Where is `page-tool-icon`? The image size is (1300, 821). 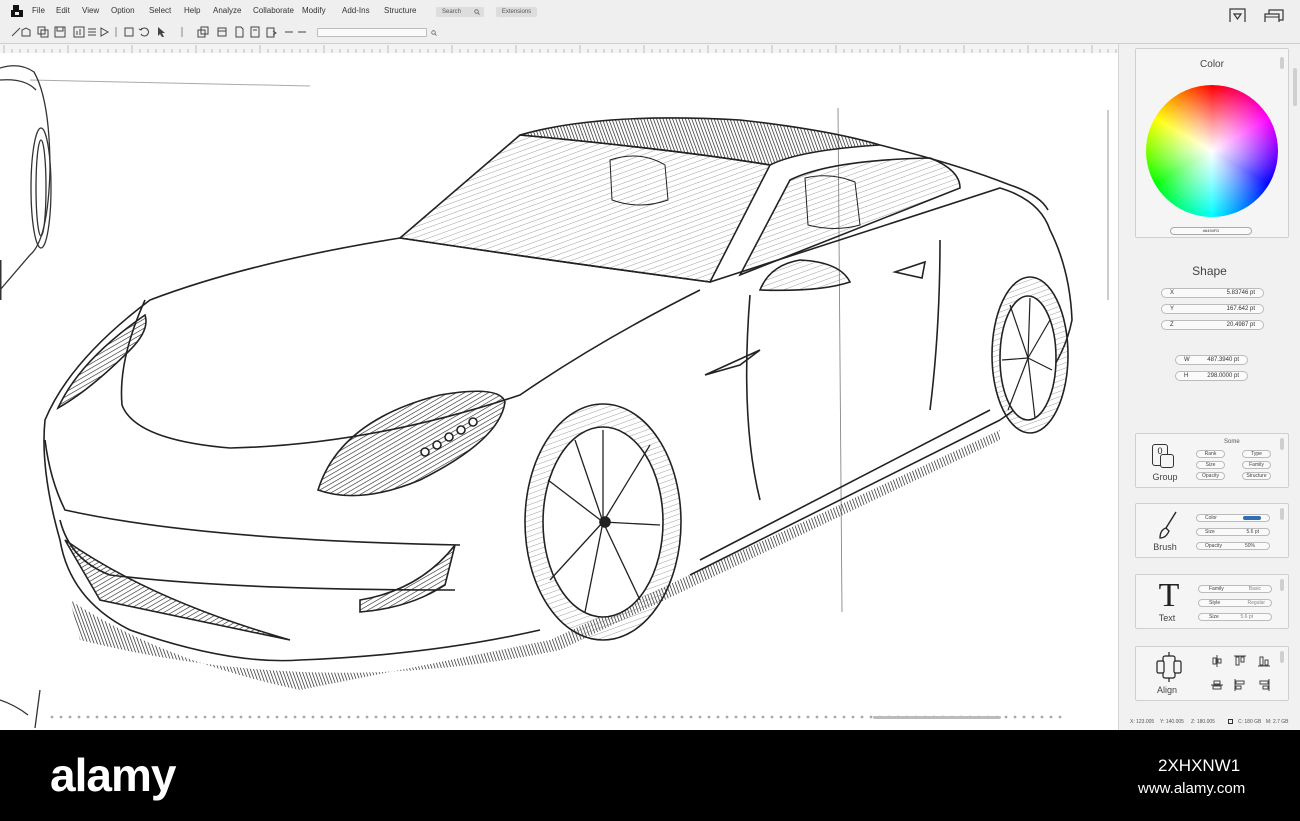 page-tool-icon is located at coordinates (239, 32).